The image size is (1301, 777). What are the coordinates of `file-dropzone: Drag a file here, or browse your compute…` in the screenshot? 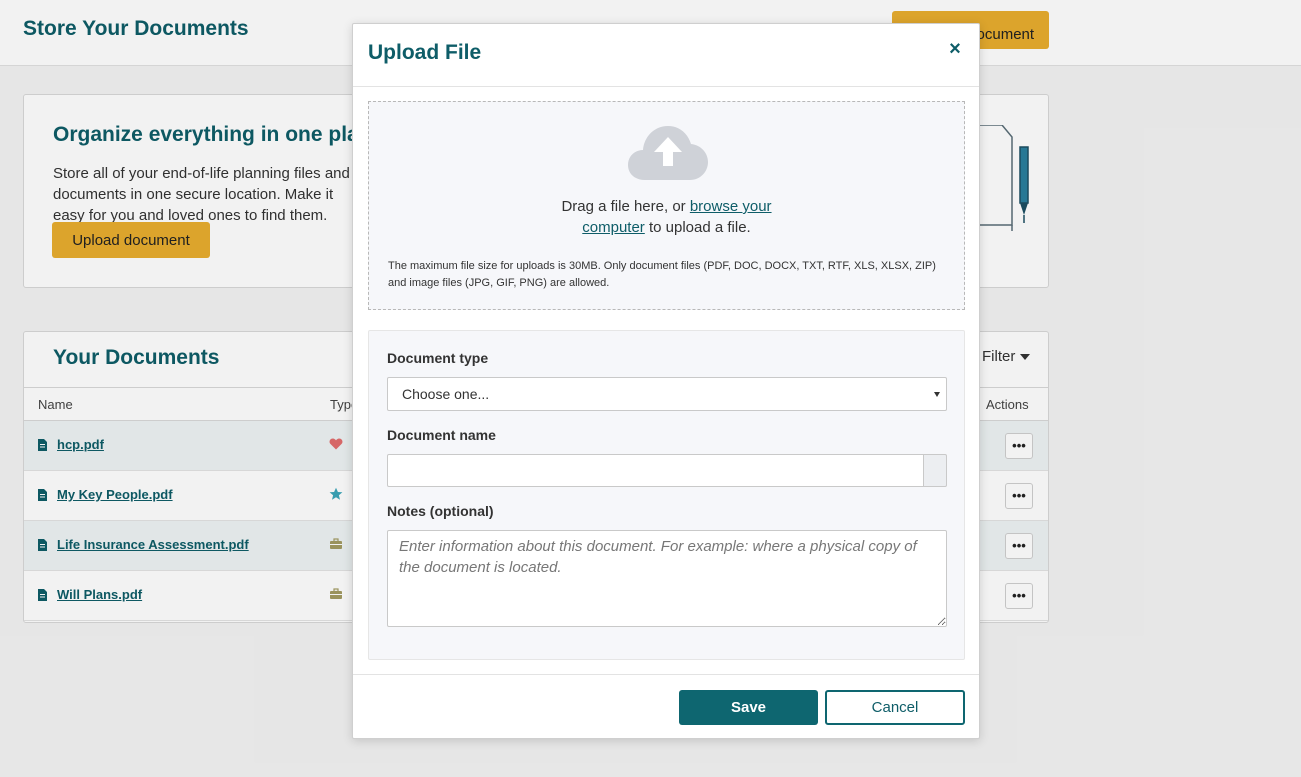 It's located at (666, 205).